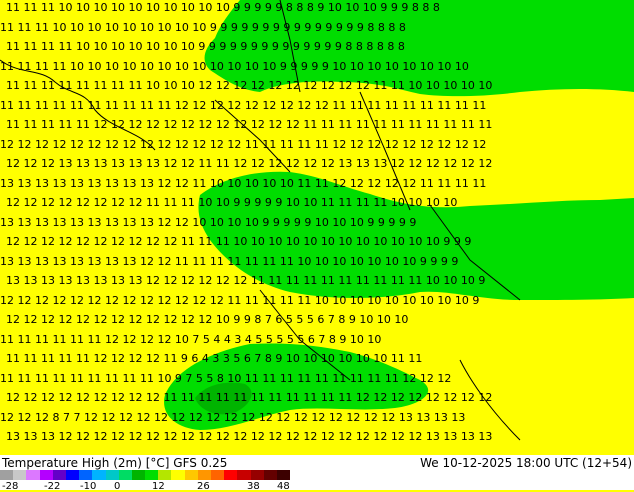 The width and height of the screenshot is (634, 492). I want to click on scale-tick-label: 26, so click(203, 486).